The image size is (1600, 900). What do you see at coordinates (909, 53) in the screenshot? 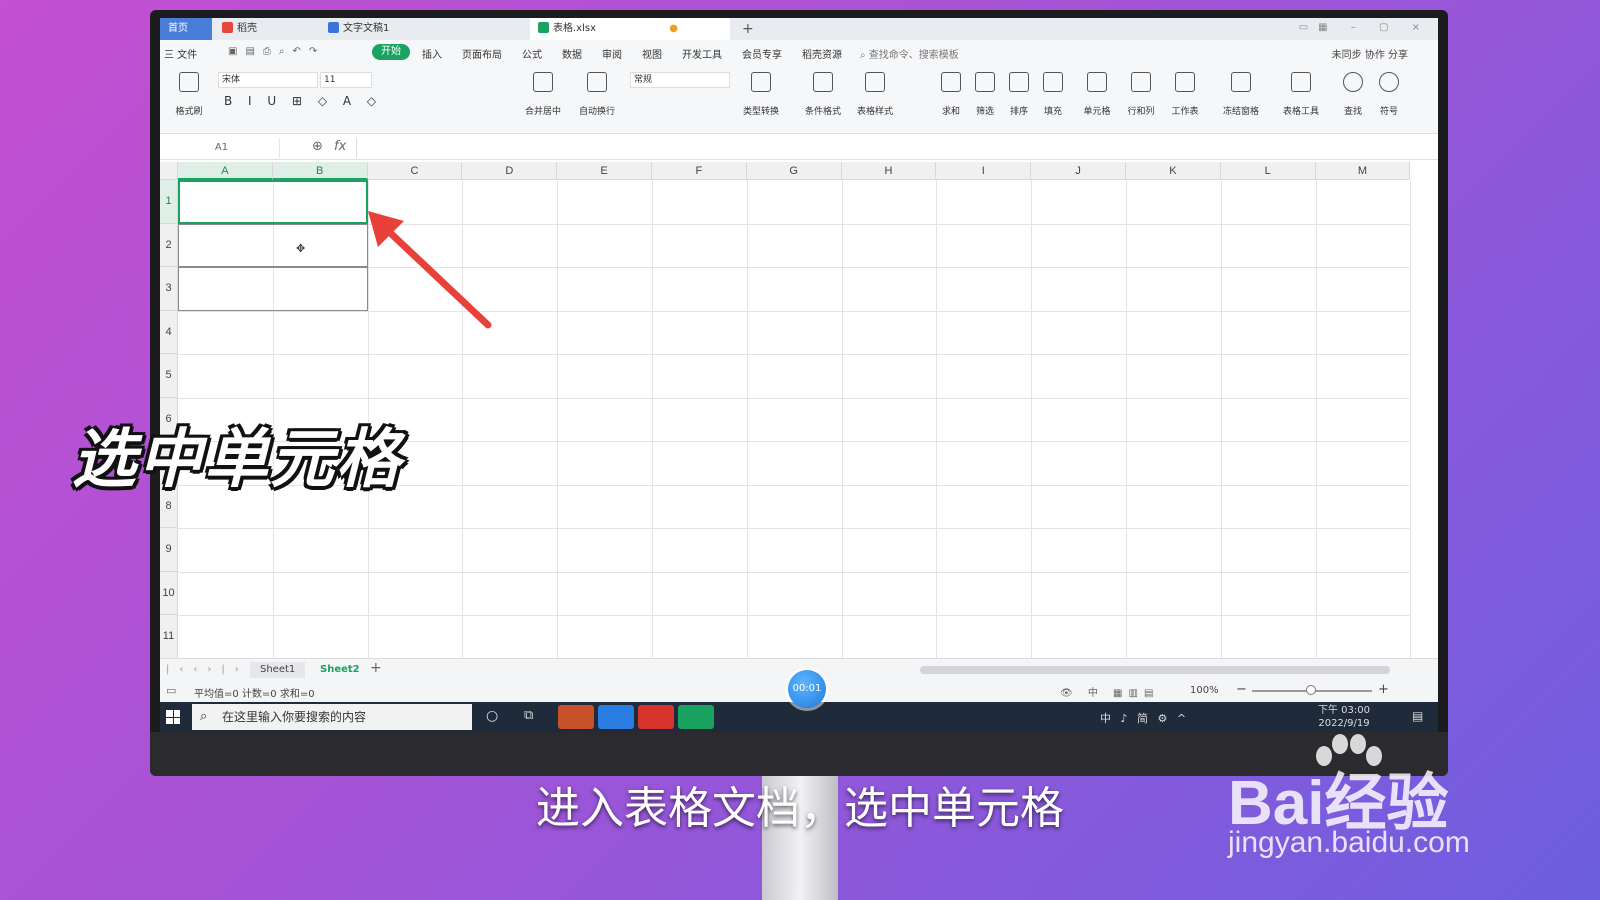
I see `command-search: ⌕ 查找命令、搜索模板` at bounding box center [909, 53].